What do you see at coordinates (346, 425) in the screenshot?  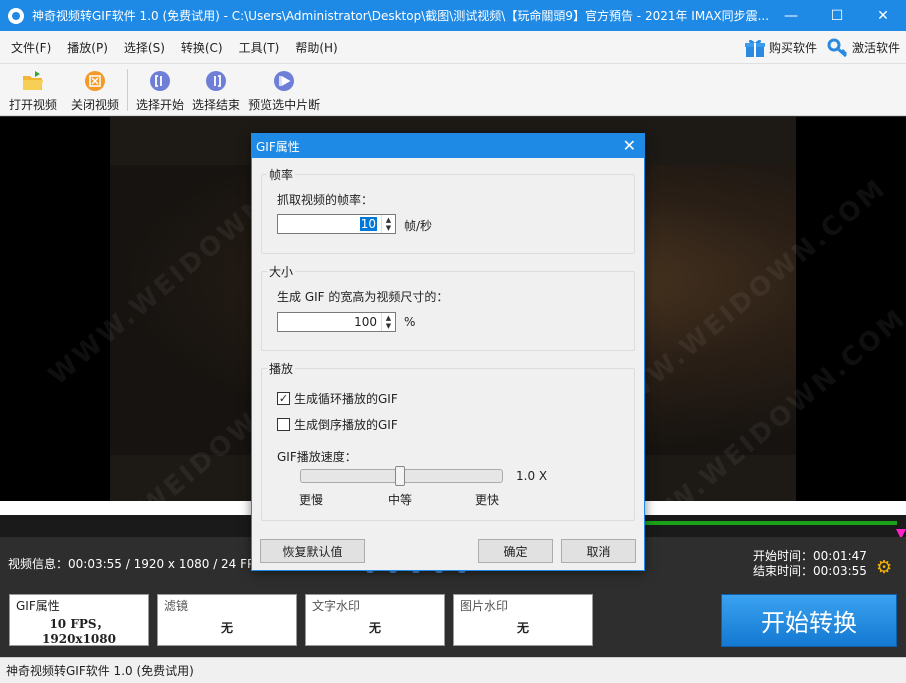 I see `reverse-label: 生成倒序播放的GIF` at bounding box center [346, 425].